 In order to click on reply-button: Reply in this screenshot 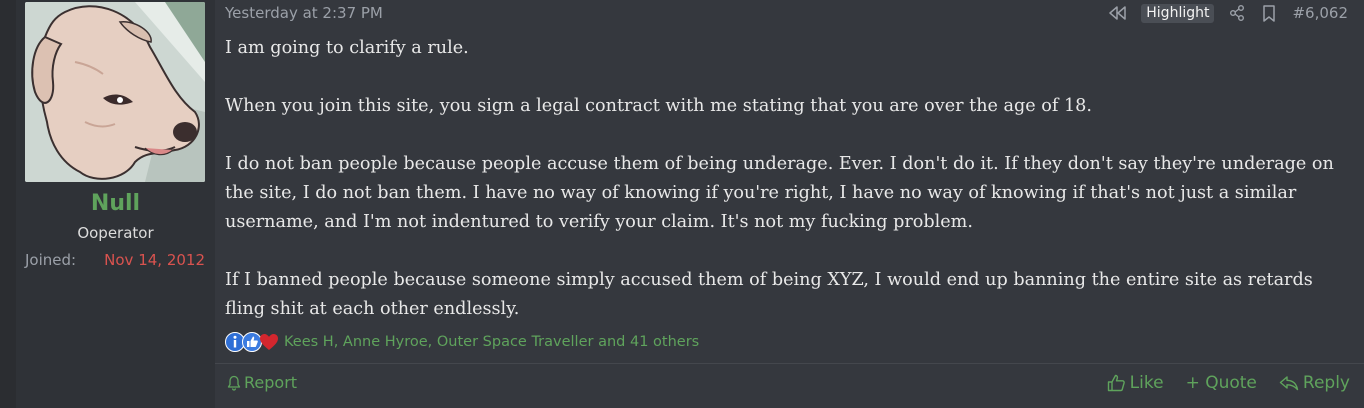, I will do `click(1314, 383)`.